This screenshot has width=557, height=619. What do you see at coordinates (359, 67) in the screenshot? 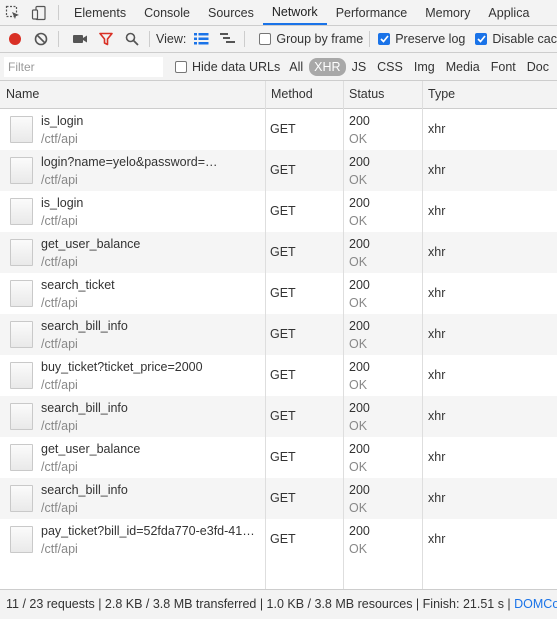
I see `filter-type-js: JS` at bounding box center [359, 67].